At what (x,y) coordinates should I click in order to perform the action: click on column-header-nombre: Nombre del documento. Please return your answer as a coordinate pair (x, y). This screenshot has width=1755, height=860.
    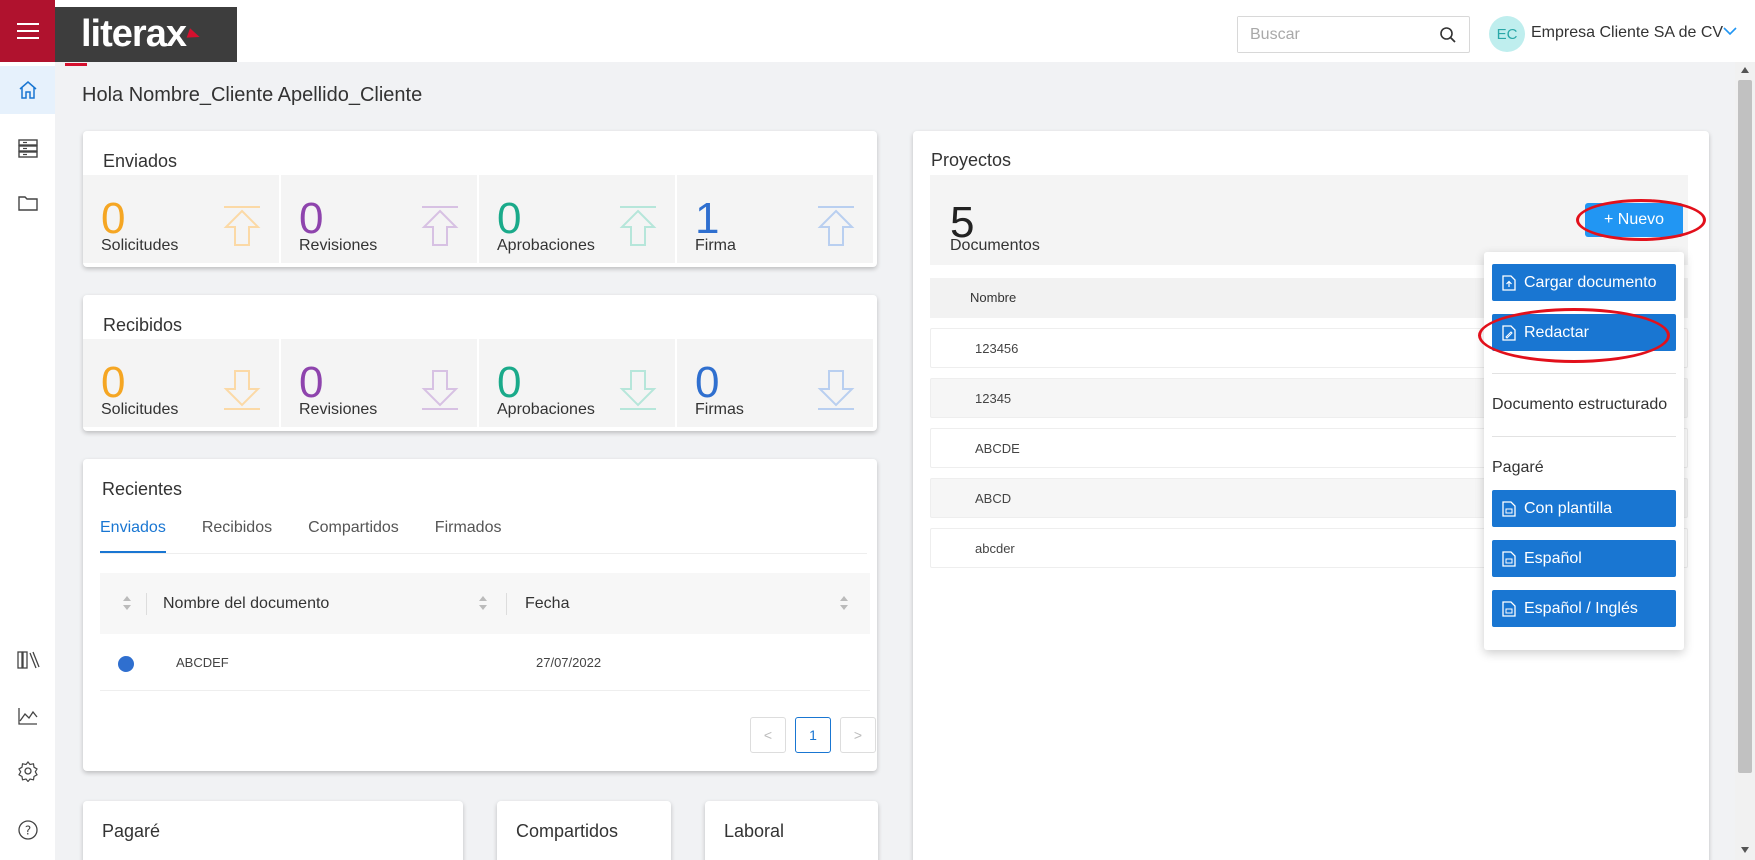
    Looking at the image, I should click on (246, 604).